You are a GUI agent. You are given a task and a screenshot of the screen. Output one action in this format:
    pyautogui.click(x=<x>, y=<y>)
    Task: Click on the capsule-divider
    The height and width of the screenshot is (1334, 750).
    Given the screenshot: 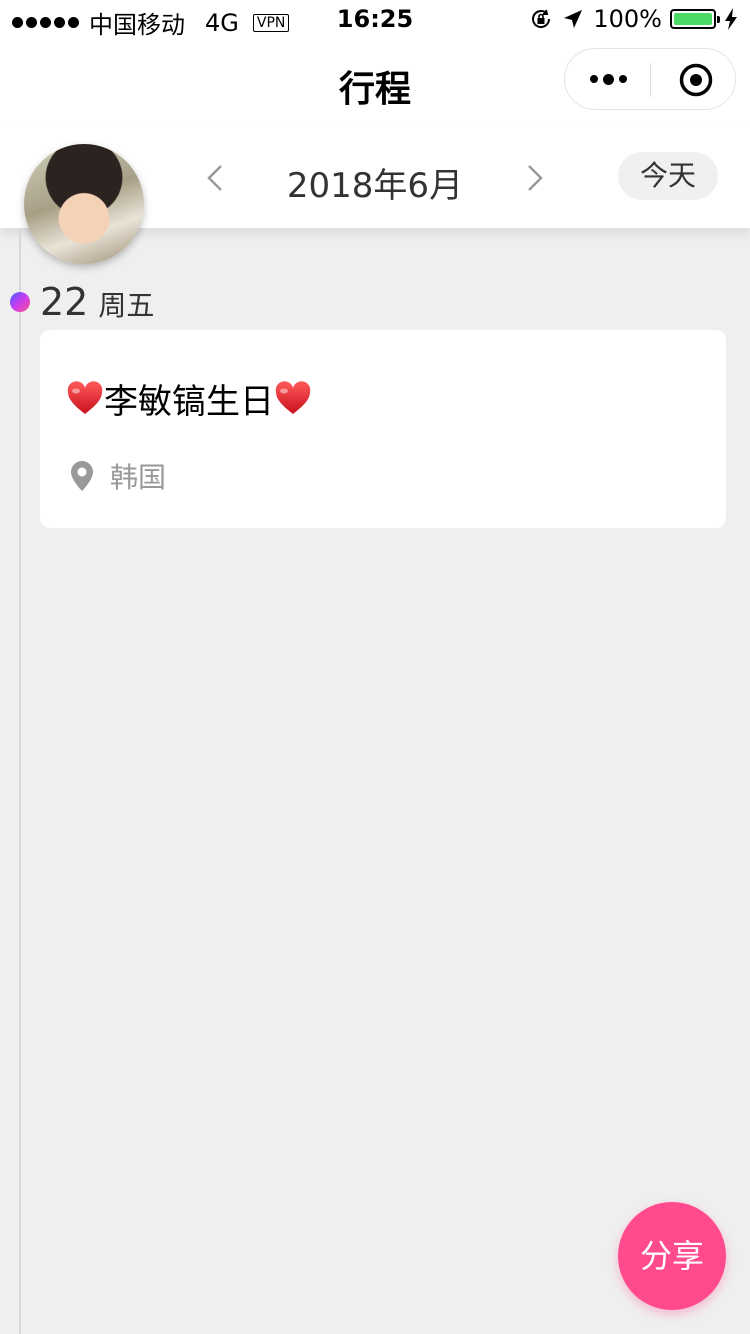 What is the action you would take?
    pyautogui.click(x=650, y=80)
    